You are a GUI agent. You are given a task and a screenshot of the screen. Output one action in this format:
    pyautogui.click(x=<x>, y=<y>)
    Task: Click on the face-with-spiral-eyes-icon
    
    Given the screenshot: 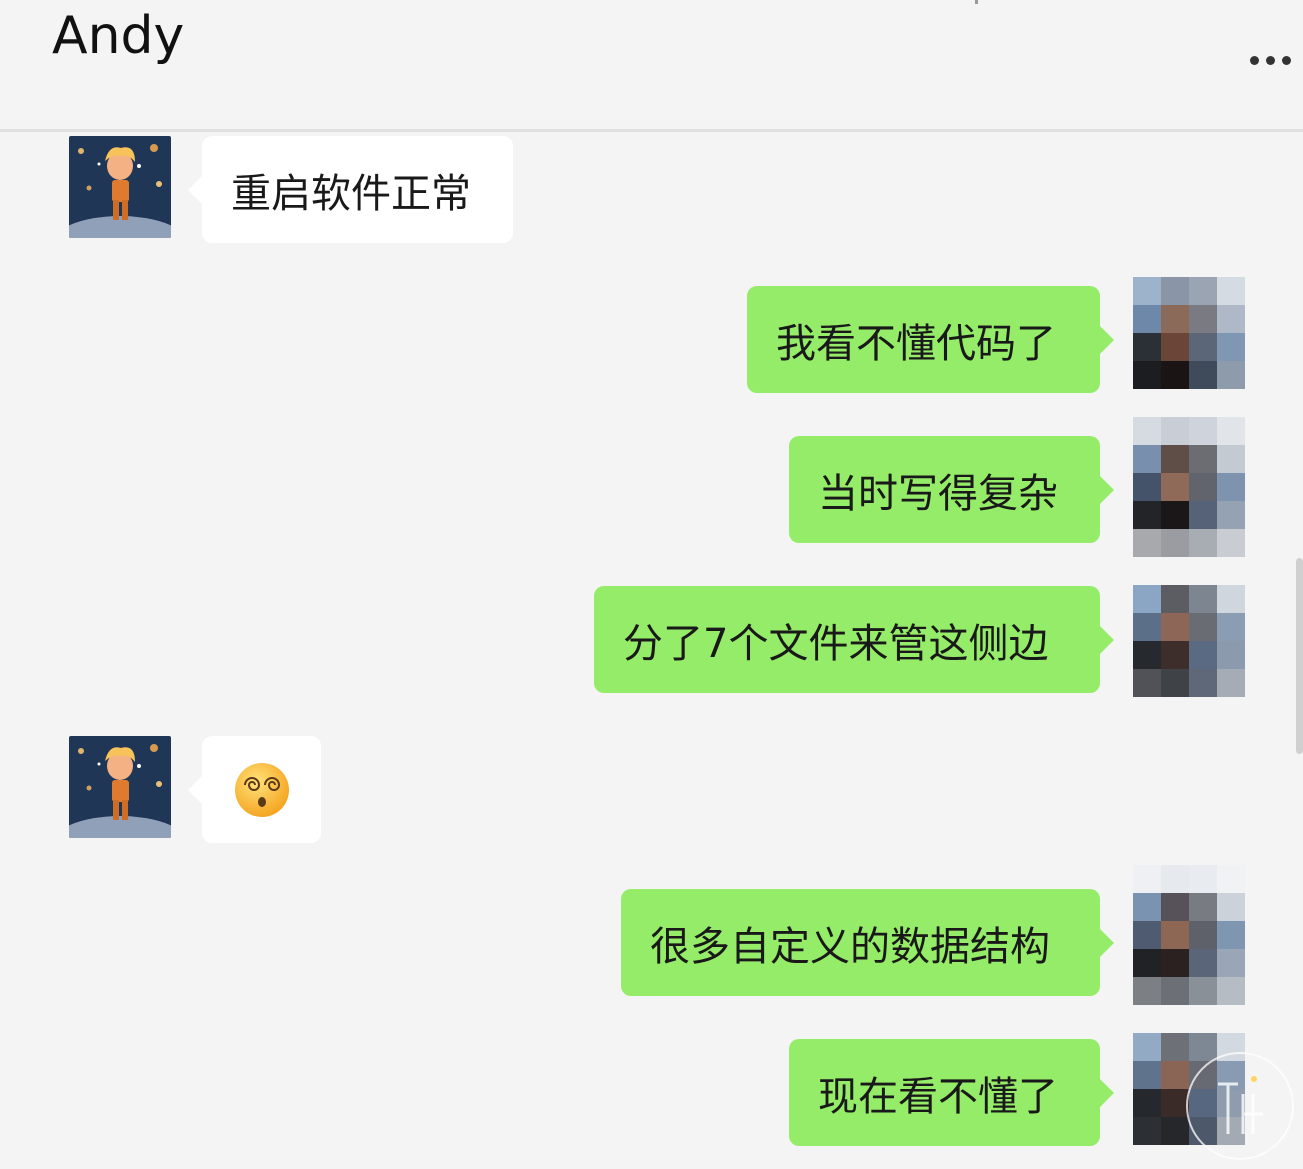 What is the action you would take?
    pyautogui.click(x=261, y=789)
    